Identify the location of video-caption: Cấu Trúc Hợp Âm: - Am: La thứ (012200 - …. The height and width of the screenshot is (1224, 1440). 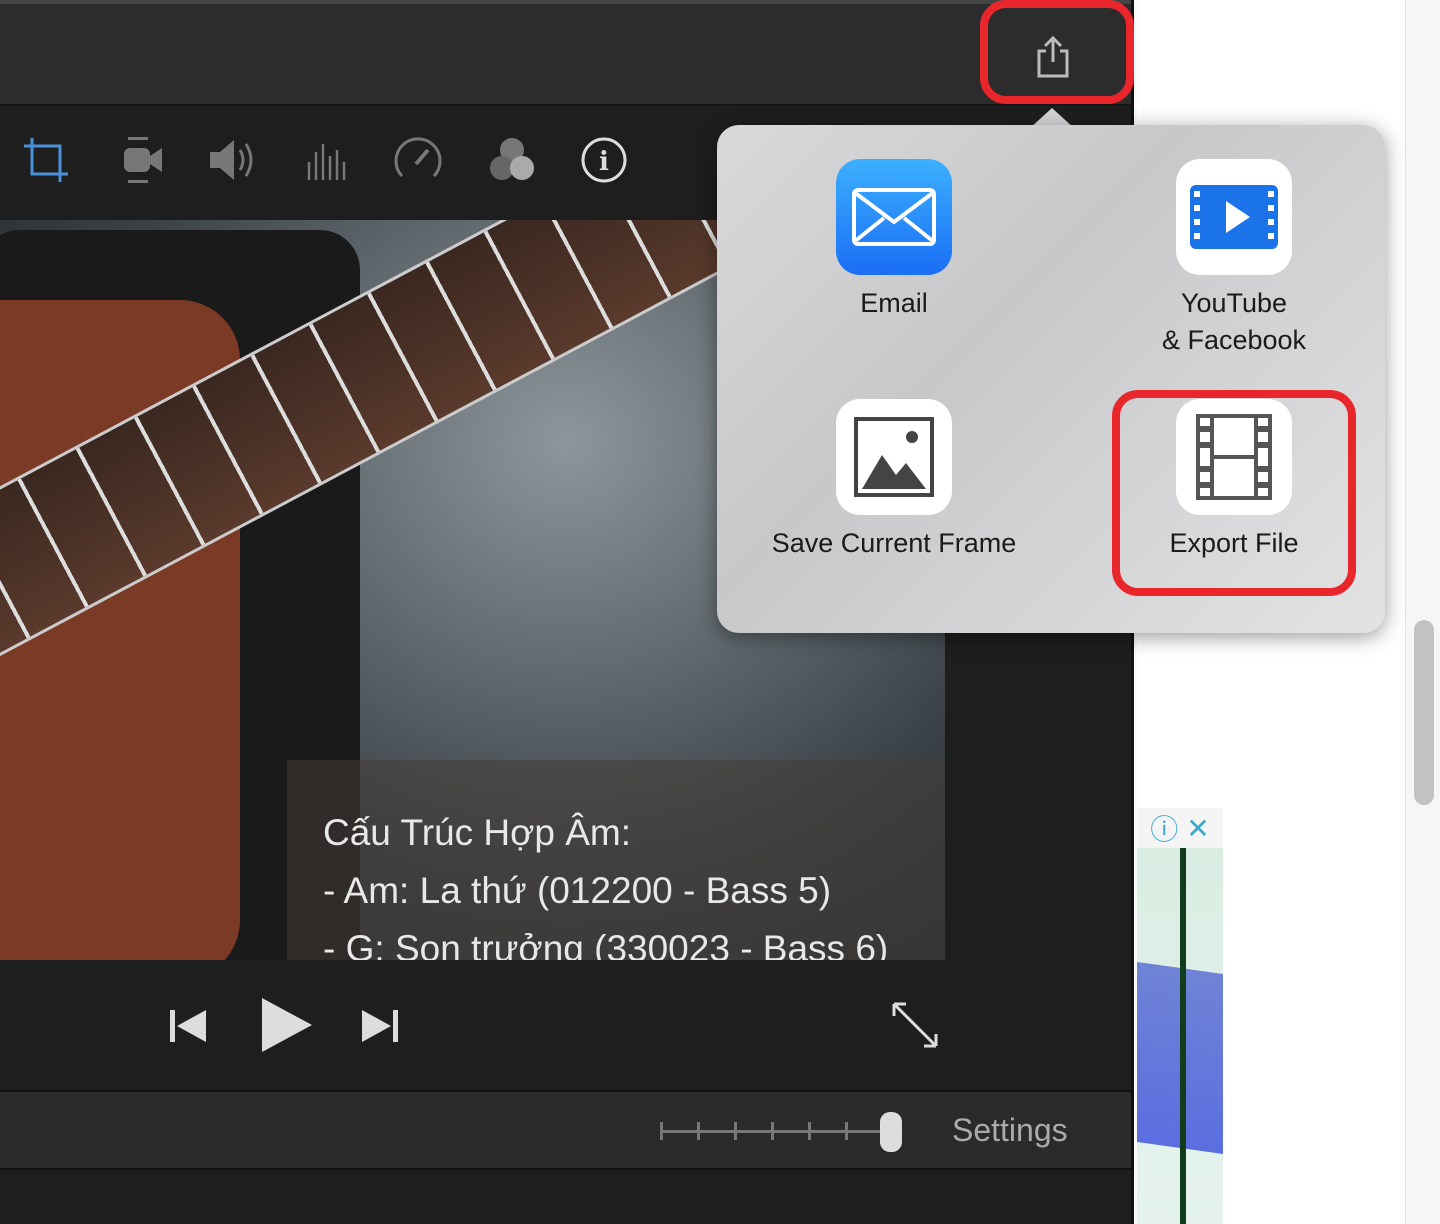
(616, 860).